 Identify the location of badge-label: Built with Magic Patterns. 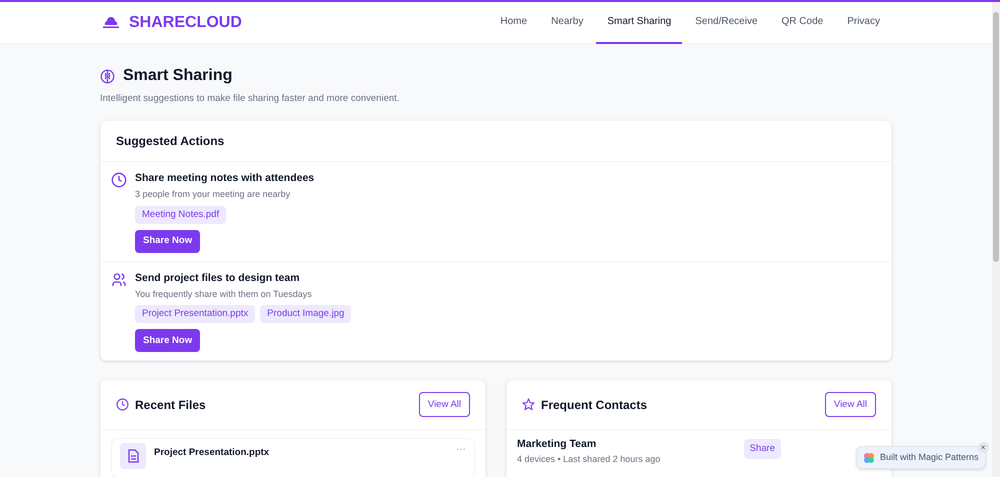
(929, 457).